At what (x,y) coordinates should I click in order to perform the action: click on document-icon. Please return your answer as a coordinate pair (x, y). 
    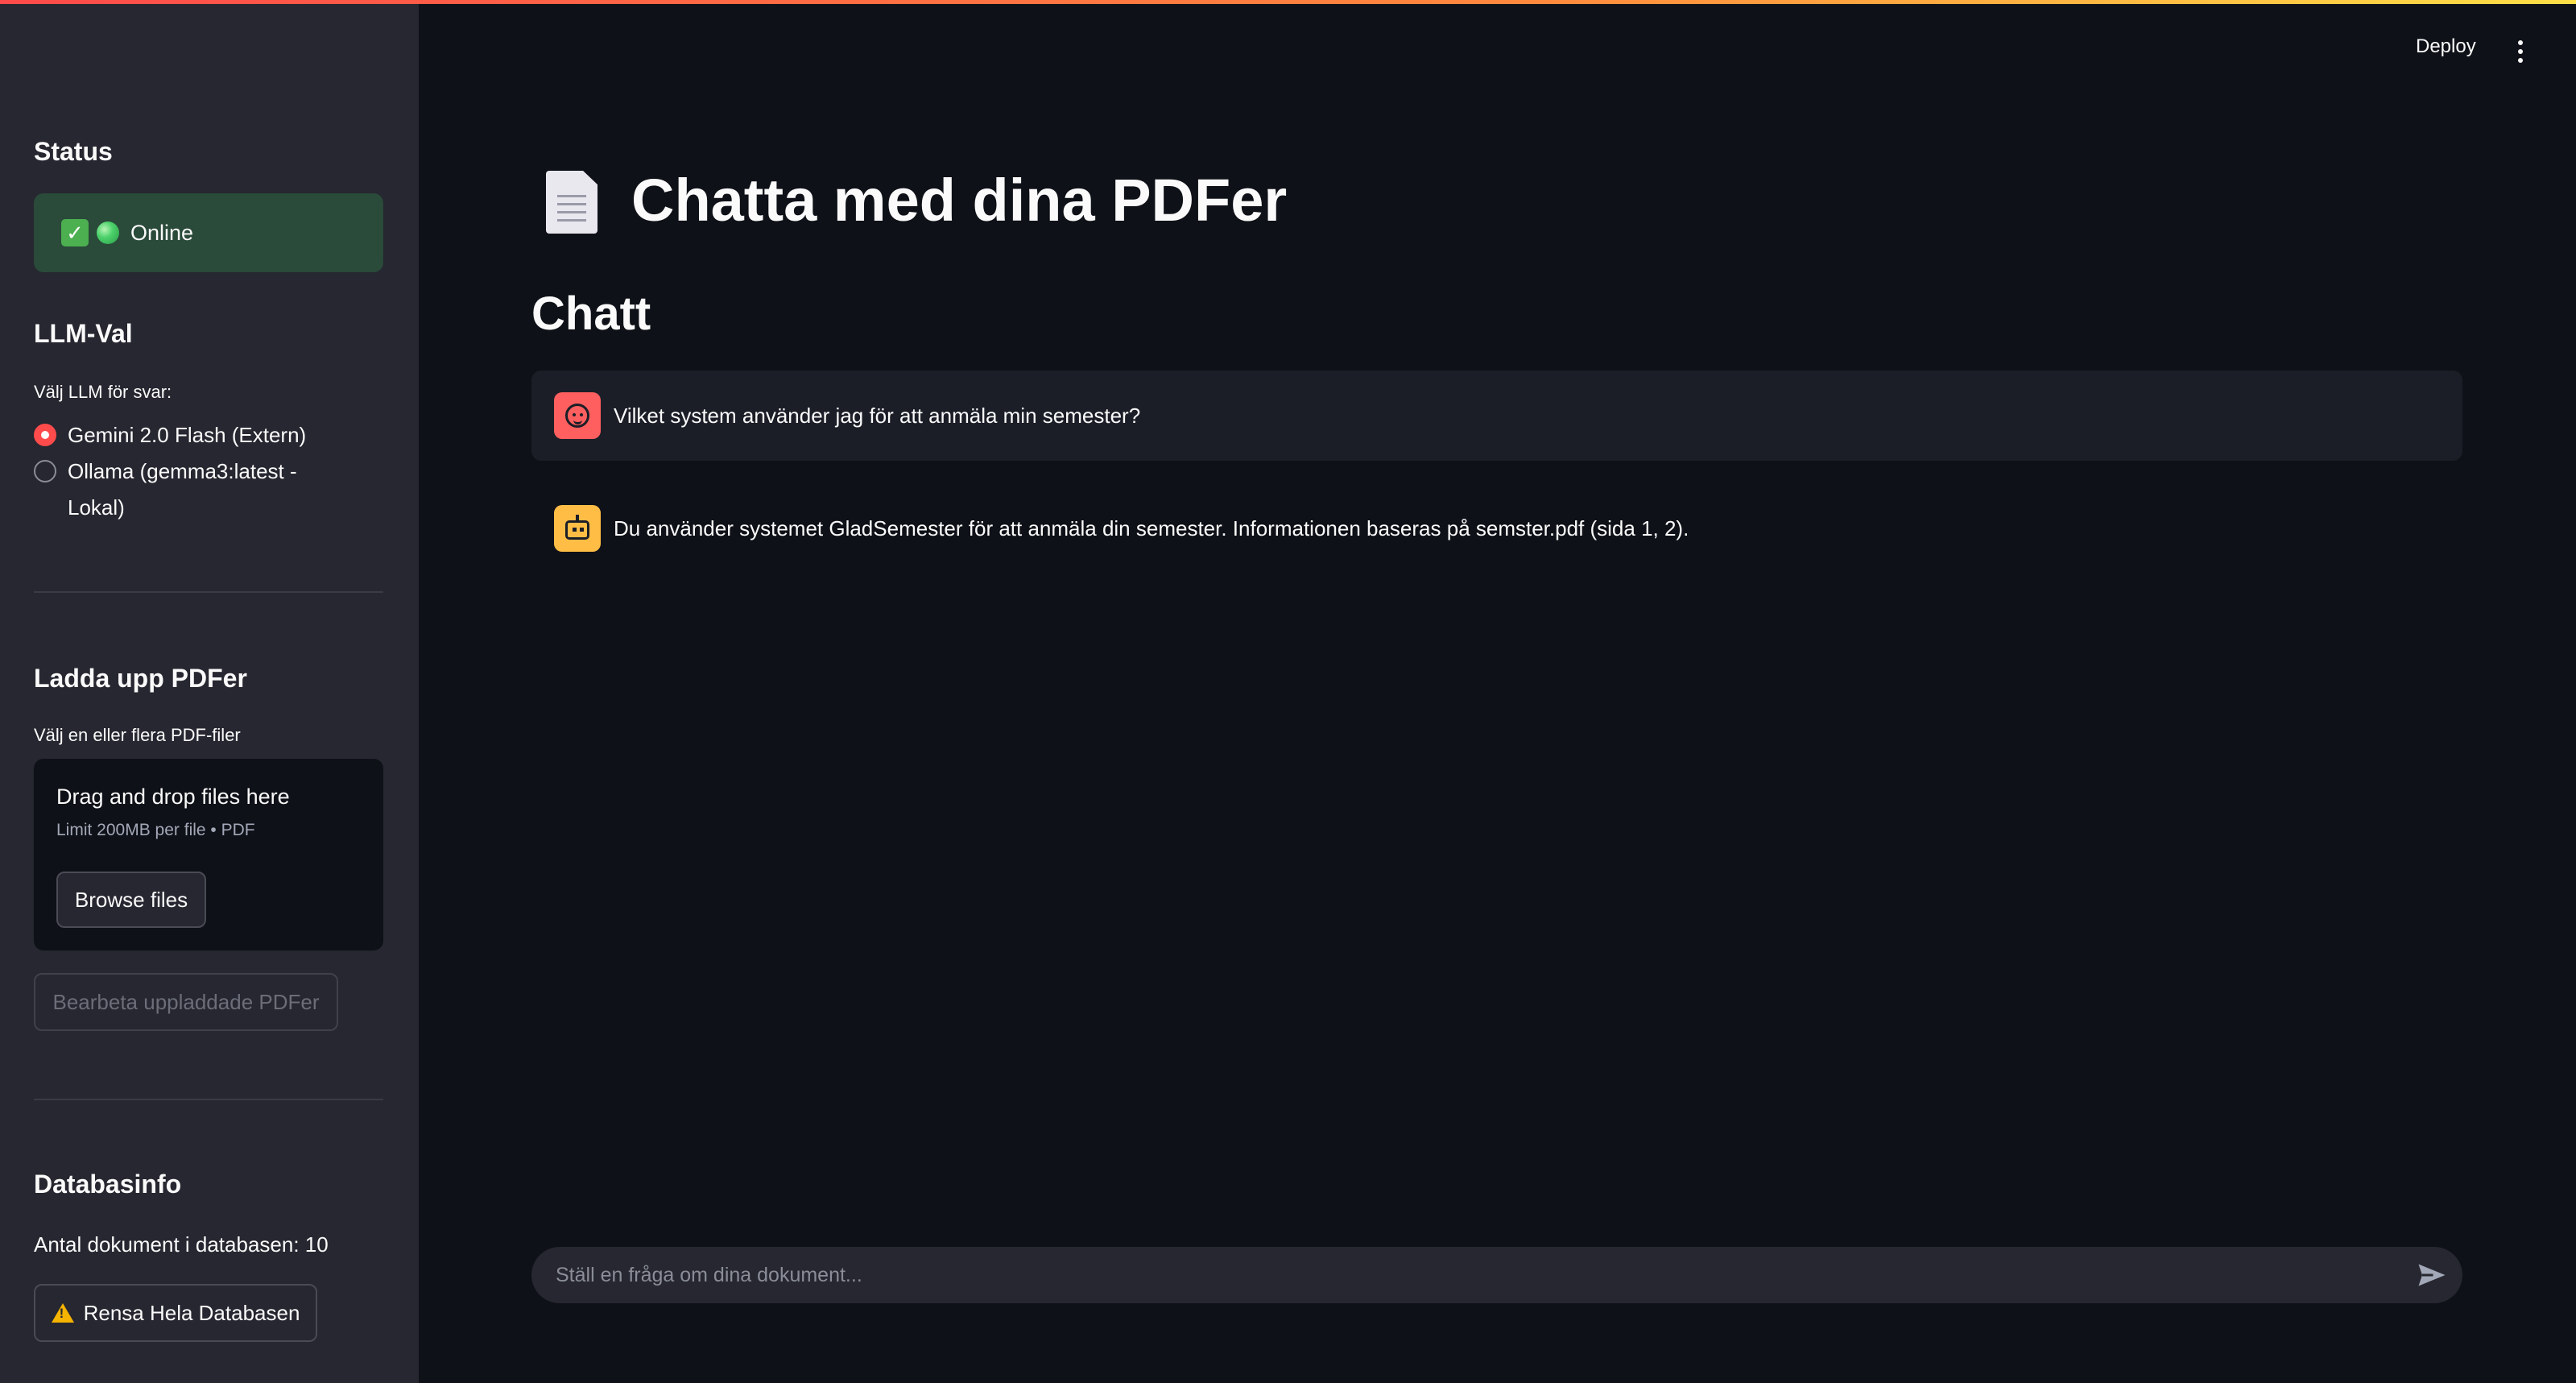
    Looking at the image, I should click on (571, 202).